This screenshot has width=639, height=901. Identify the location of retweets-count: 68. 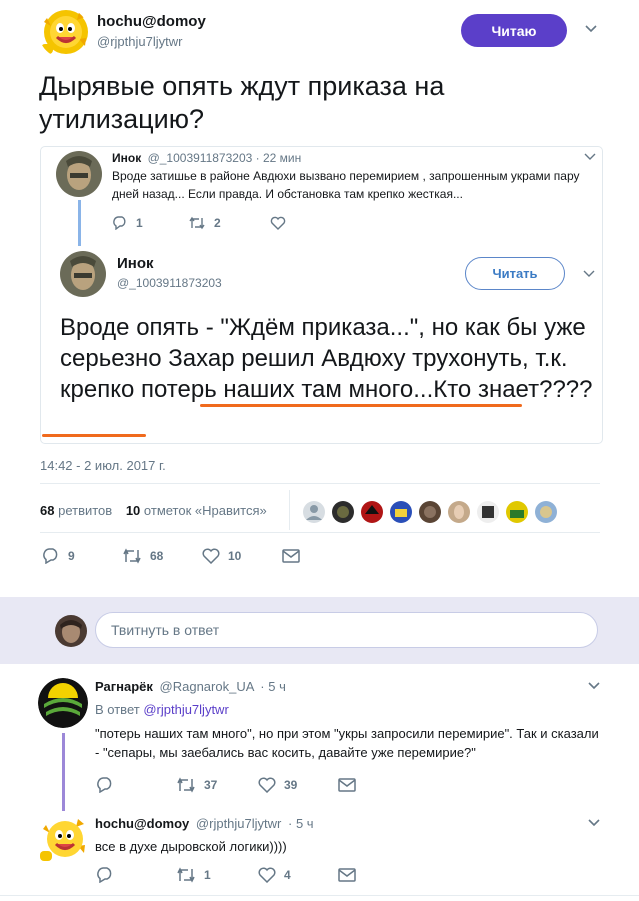
(47, 510).